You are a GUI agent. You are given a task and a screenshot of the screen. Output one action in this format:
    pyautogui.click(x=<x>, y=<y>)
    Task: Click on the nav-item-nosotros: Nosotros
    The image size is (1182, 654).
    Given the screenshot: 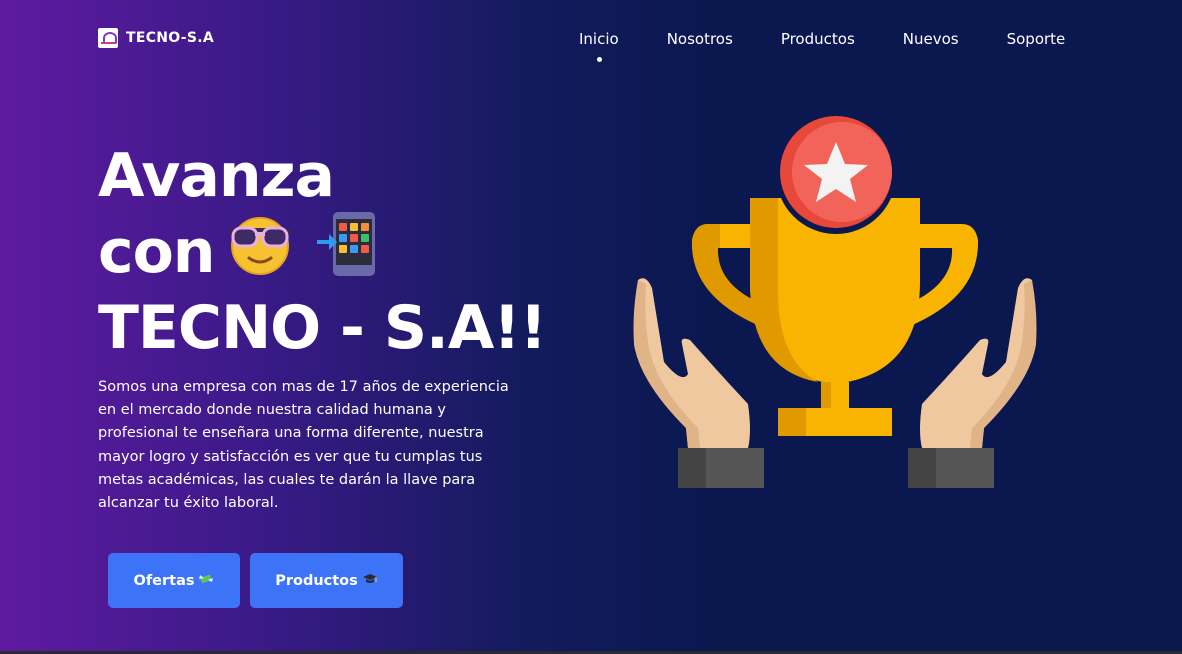 What is the action you would take?
    pyautogui.click(x=700, y=39)
    